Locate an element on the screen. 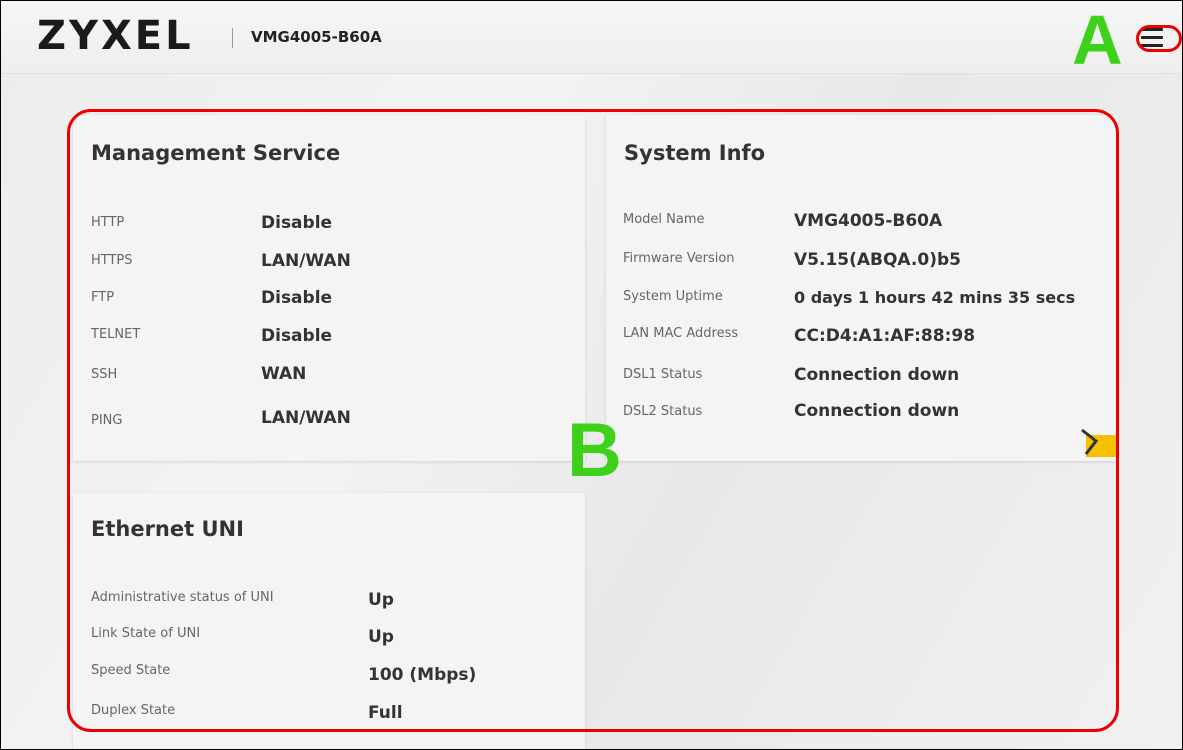 The width and height of the screenshot is (1183, 750). mgmt-value-ssh: WAN is located at coordinates (284, 374).